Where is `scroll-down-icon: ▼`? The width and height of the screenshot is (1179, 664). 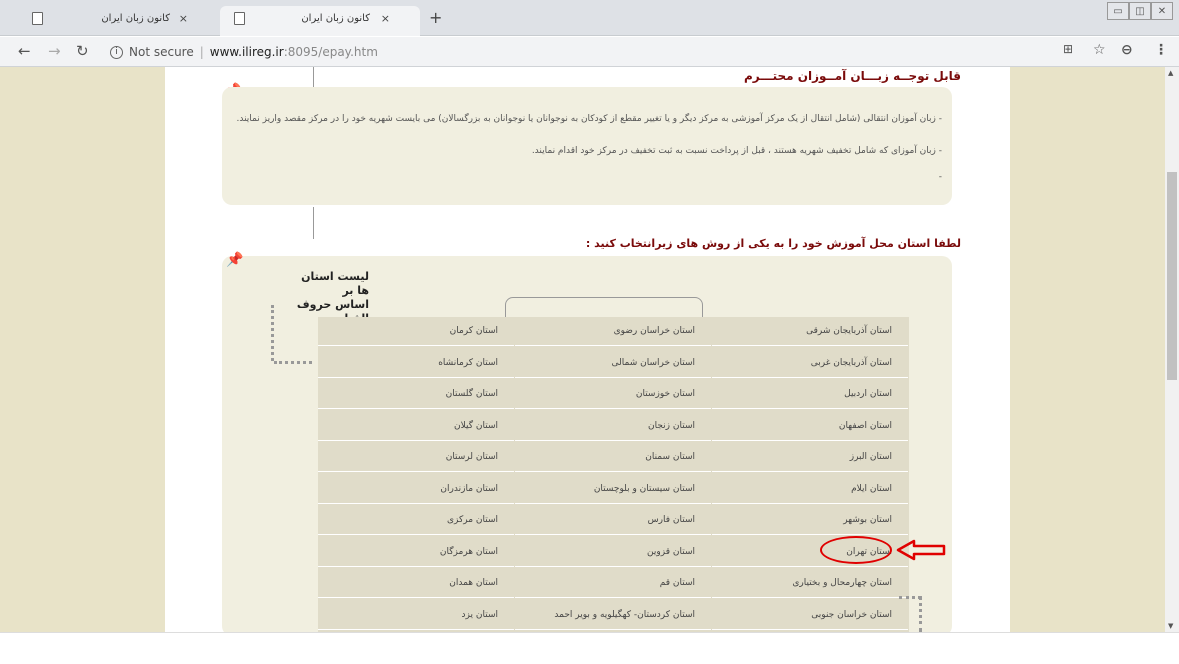
scroll-down-icon: ▼ is located at coordinates (1170, 626).